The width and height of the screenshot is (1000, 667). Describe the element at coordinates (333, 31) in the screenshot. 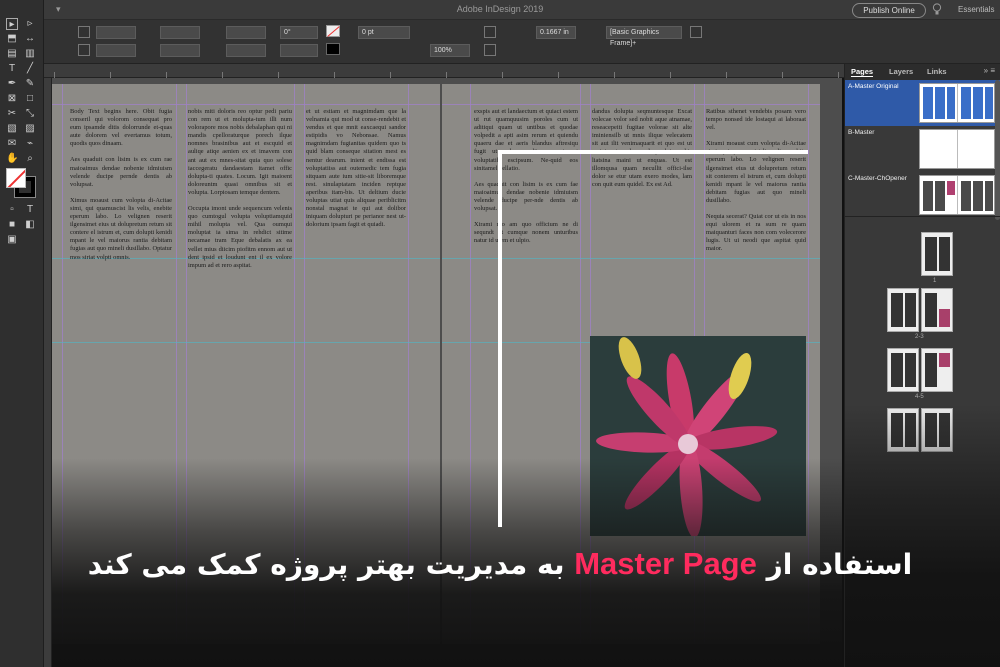

I see `fill-swatch` at that location.